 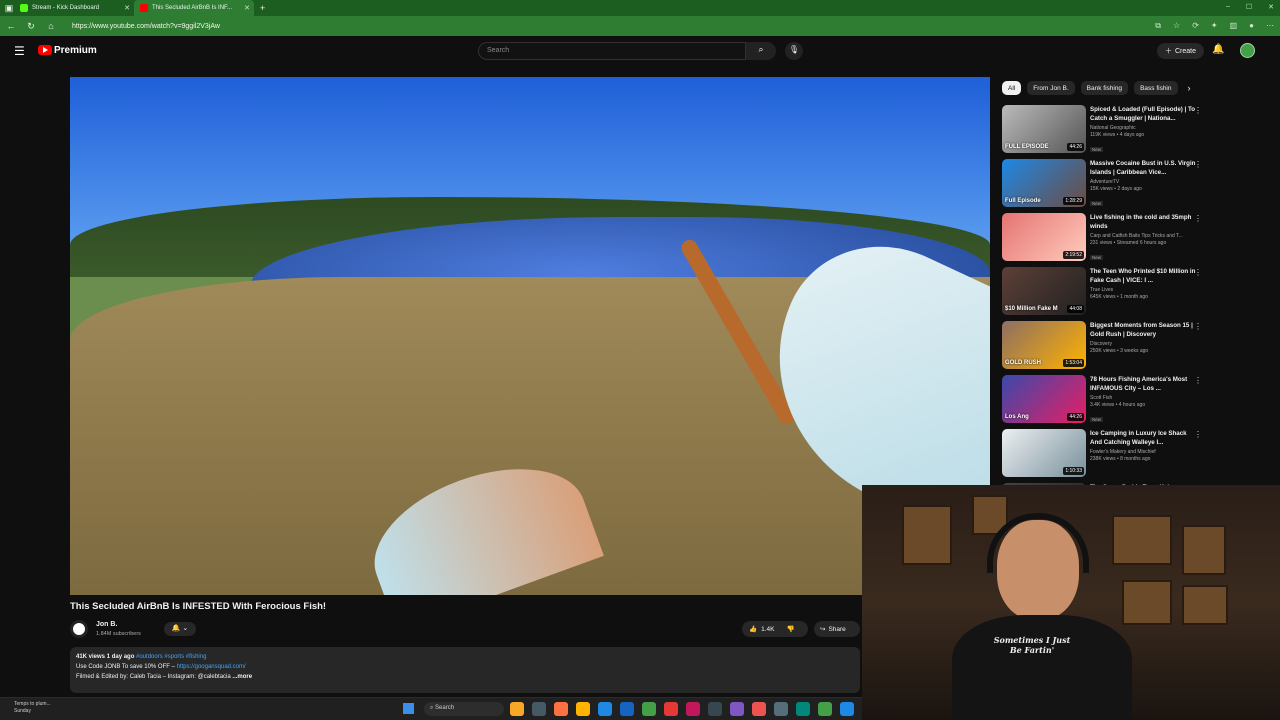 I want to click on voice-search-button: 🎙, so click(x=794, y=51).